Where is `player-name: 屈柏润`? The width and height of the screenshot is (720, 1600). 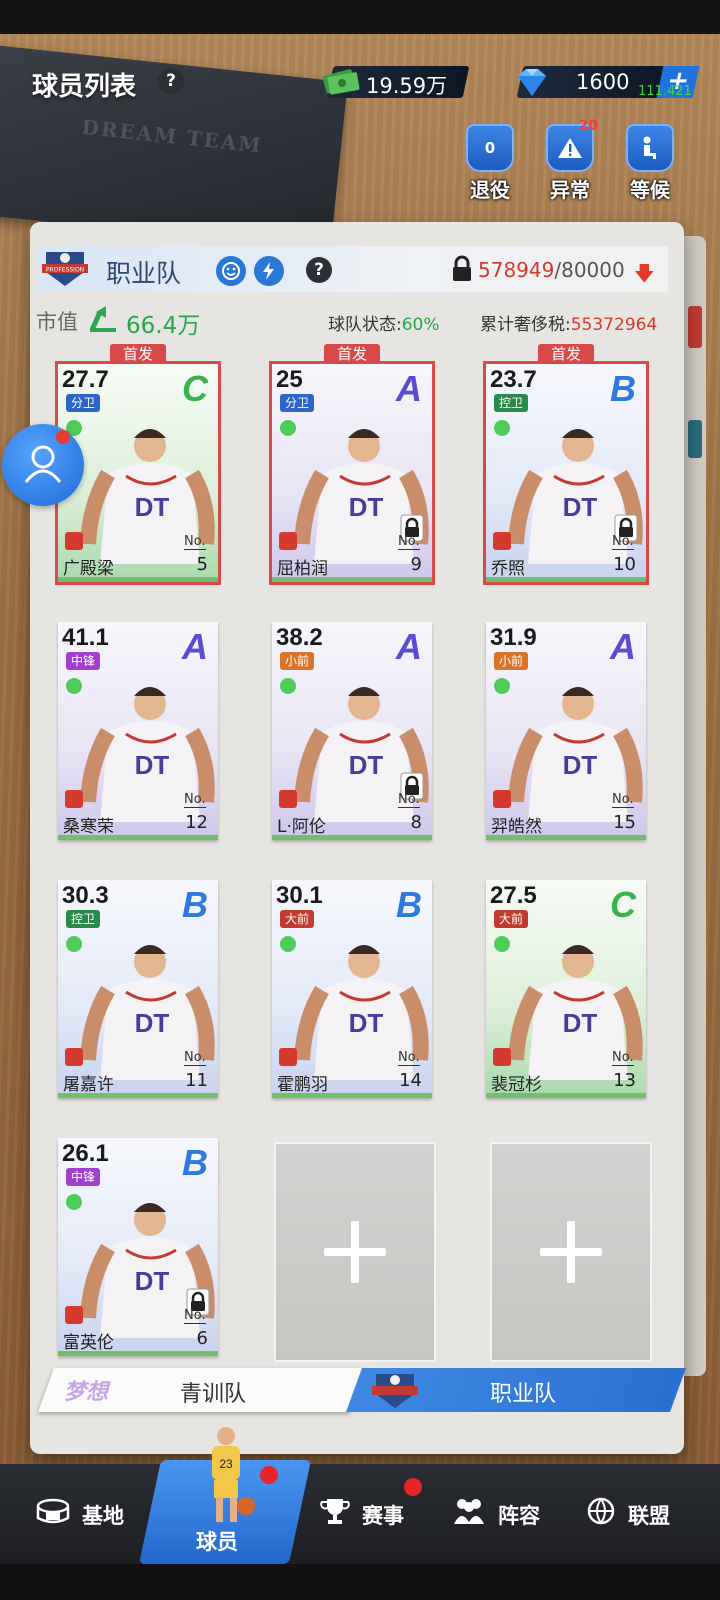 player-name: 屈柏润 is located at coordinates (302, 569).